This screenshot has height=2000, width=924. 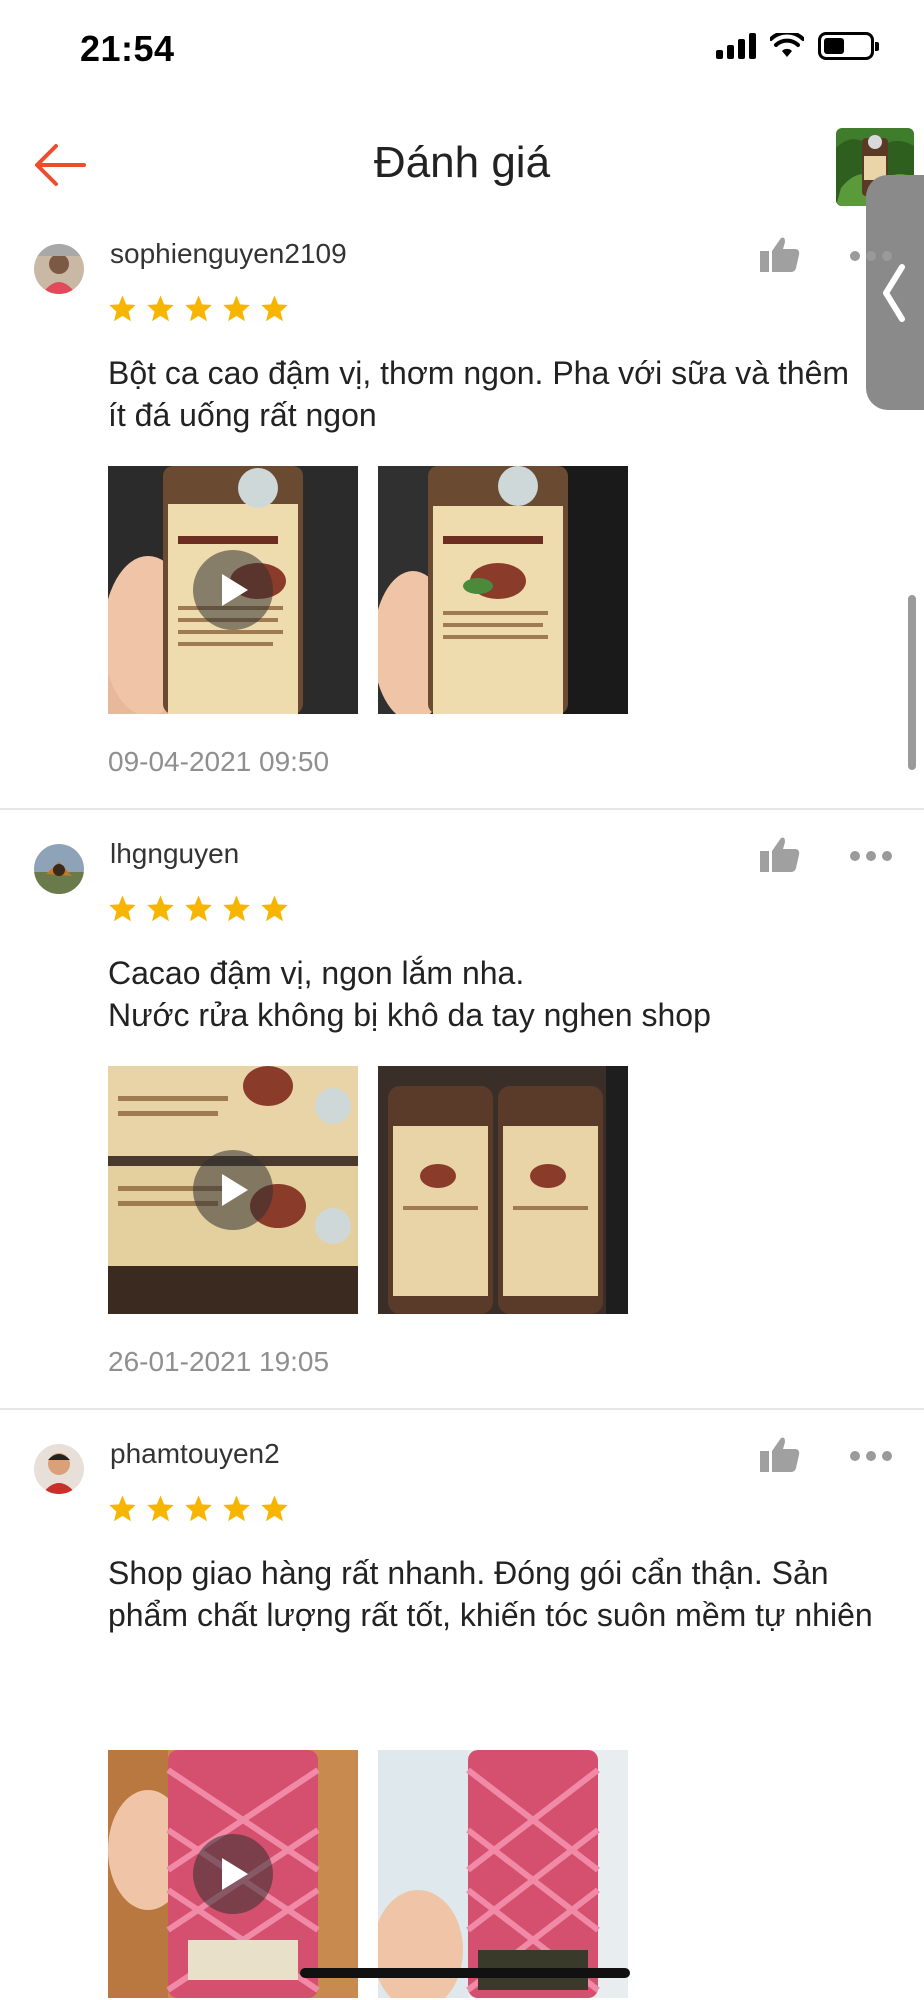 I want to click on cellular-signal-icon, so click(x=736, y=46).